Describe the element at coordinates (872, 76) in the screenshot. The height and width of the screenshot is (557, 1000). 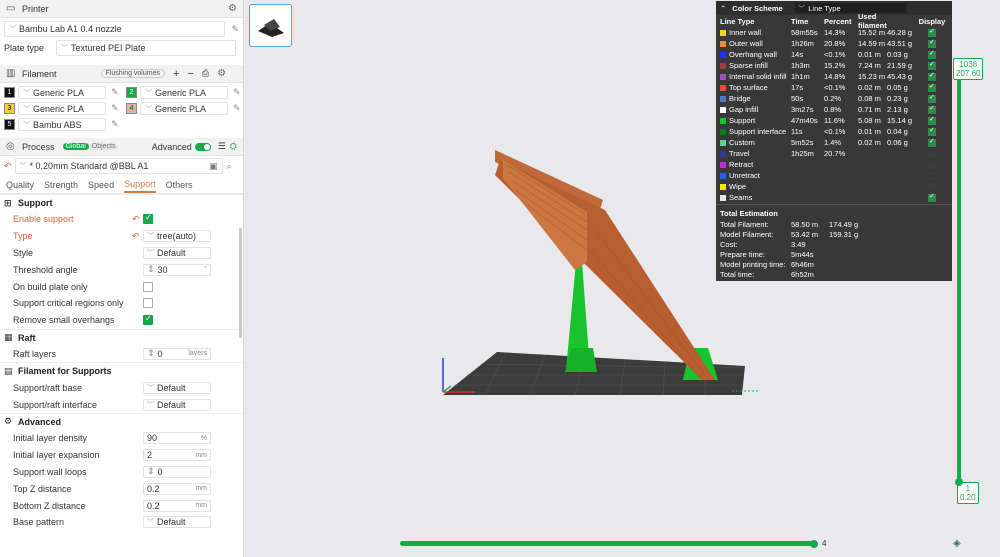
I see `line-type-length: 15.23 m` at that location.